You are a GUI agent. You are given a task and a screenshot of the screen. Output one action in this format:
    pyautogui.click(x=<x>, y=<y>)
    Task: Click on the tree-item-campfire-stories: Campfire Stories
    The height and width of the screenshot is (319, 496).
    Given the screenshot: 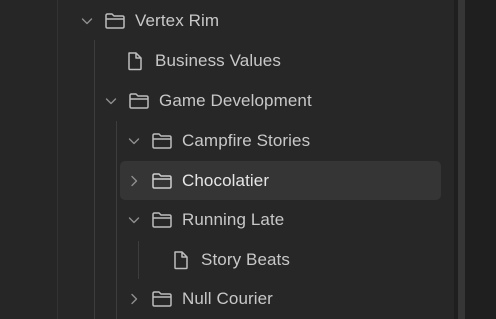 What is the action you would take?
    pyautogui.click(x=283, y=141)
    